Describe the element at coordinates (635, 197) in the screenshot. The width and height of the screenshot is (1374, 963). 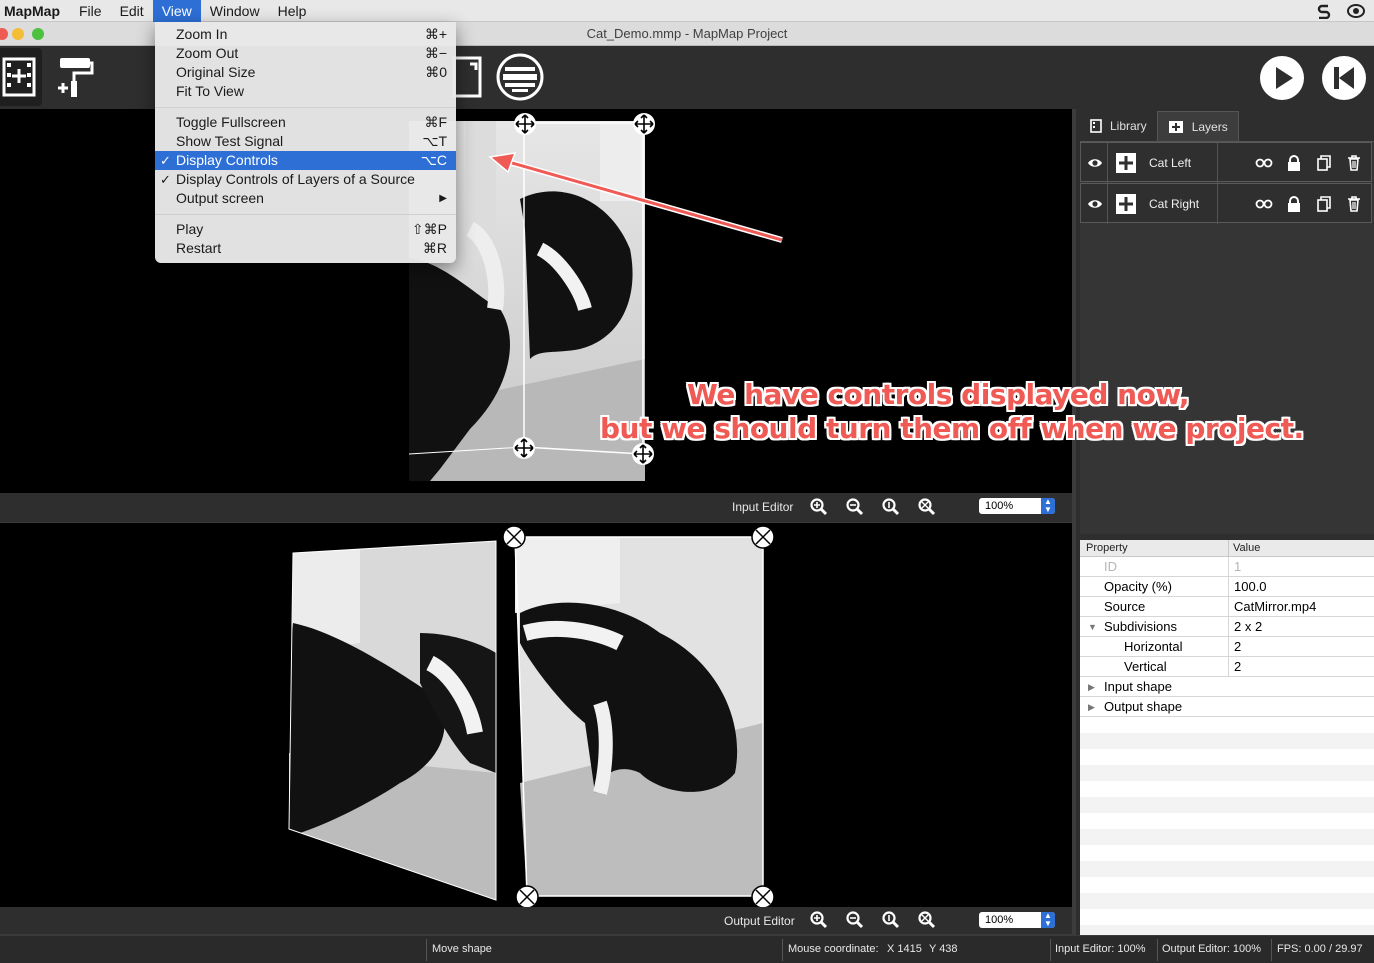
I see `annotation-arrow` at that location.